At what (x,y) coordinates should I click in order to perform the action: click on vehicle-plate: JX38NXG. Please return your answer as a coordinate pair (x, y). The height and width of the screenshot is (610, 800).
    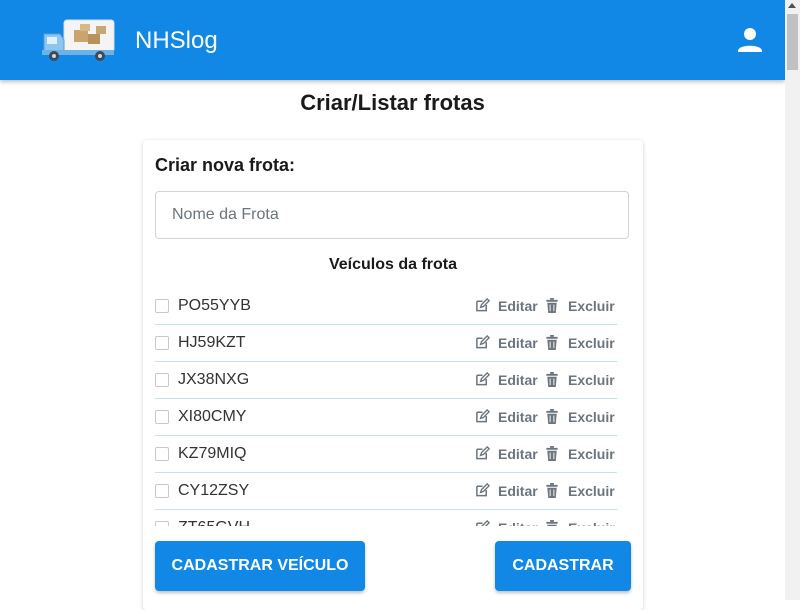
    Looking at the image, I should click on (214, 379).